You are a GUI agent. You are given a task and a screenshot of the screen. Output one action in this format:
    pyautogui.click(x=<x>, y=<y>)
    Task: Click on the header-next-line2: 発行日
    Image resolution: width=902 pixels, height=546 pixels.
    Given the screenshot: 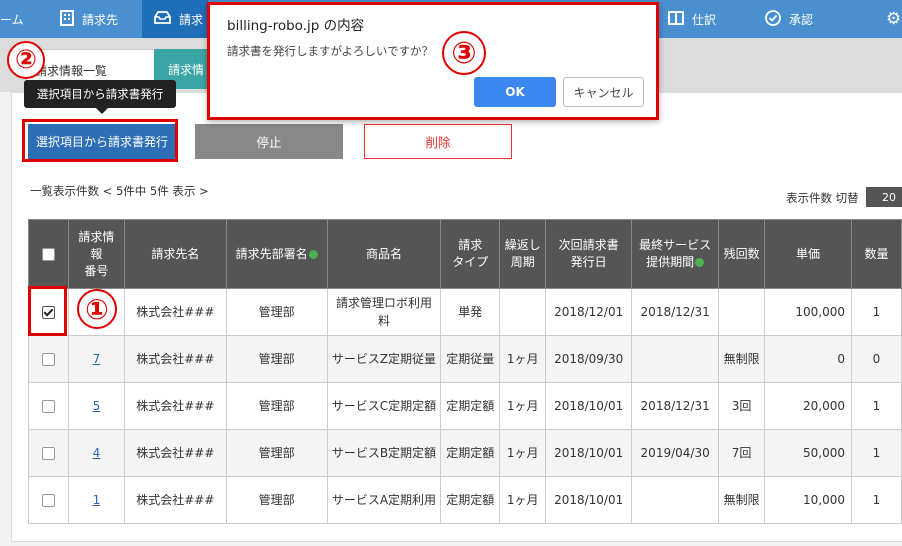 What is the action you would take?
    pyautogui.click(x=588, y=262)
    